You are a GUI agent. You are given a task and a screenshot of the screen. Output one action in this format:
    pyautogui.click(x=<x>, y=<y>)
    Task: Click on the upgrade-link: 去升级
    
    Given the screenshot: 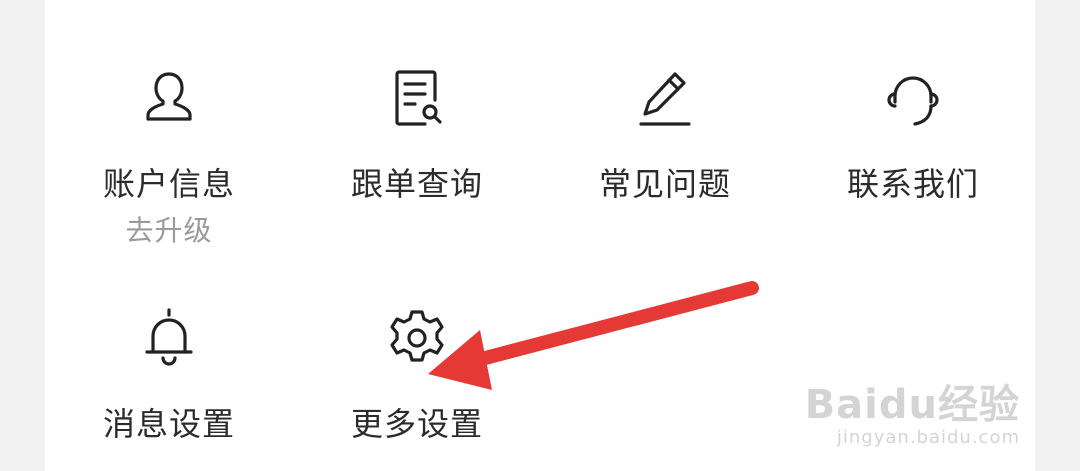 What is the action you would take?
    pyautogui.click(x=168, y=231)
    